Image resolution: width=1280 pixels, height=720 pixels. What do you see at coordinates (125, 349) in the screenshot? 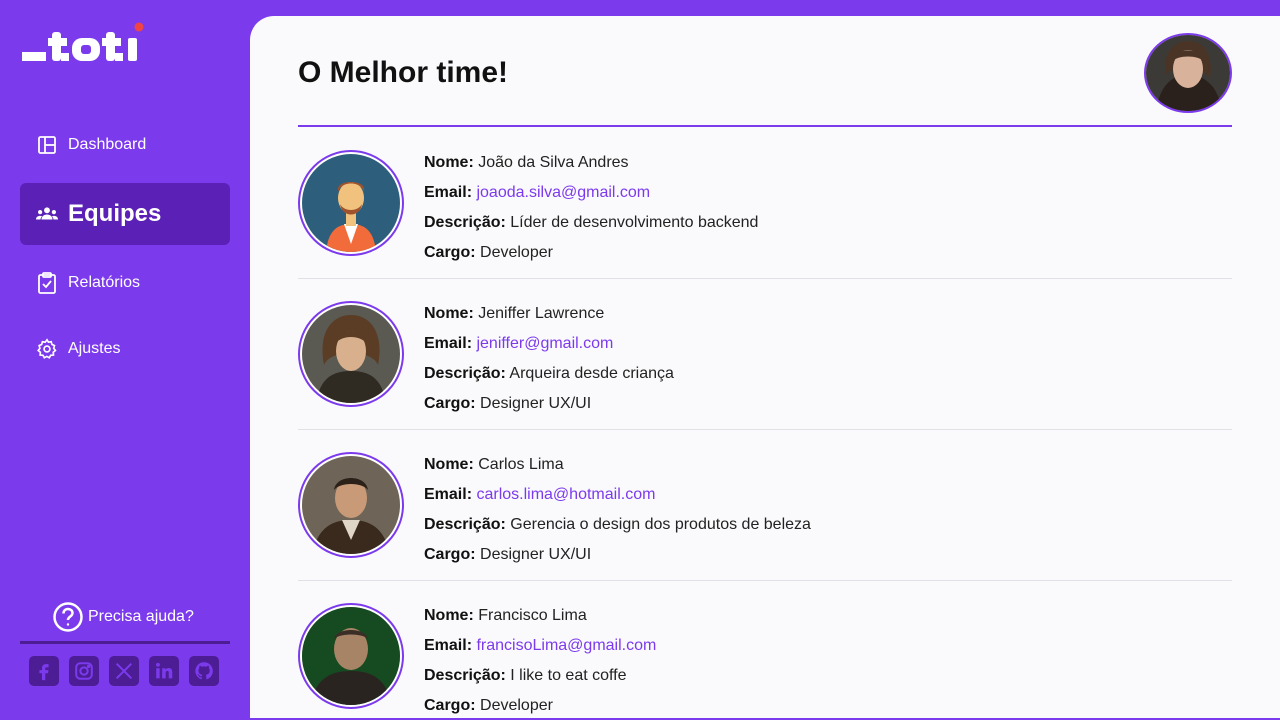
I see `sidebar-item-ajustes: Ajustes` at bounding box center [125, 349].